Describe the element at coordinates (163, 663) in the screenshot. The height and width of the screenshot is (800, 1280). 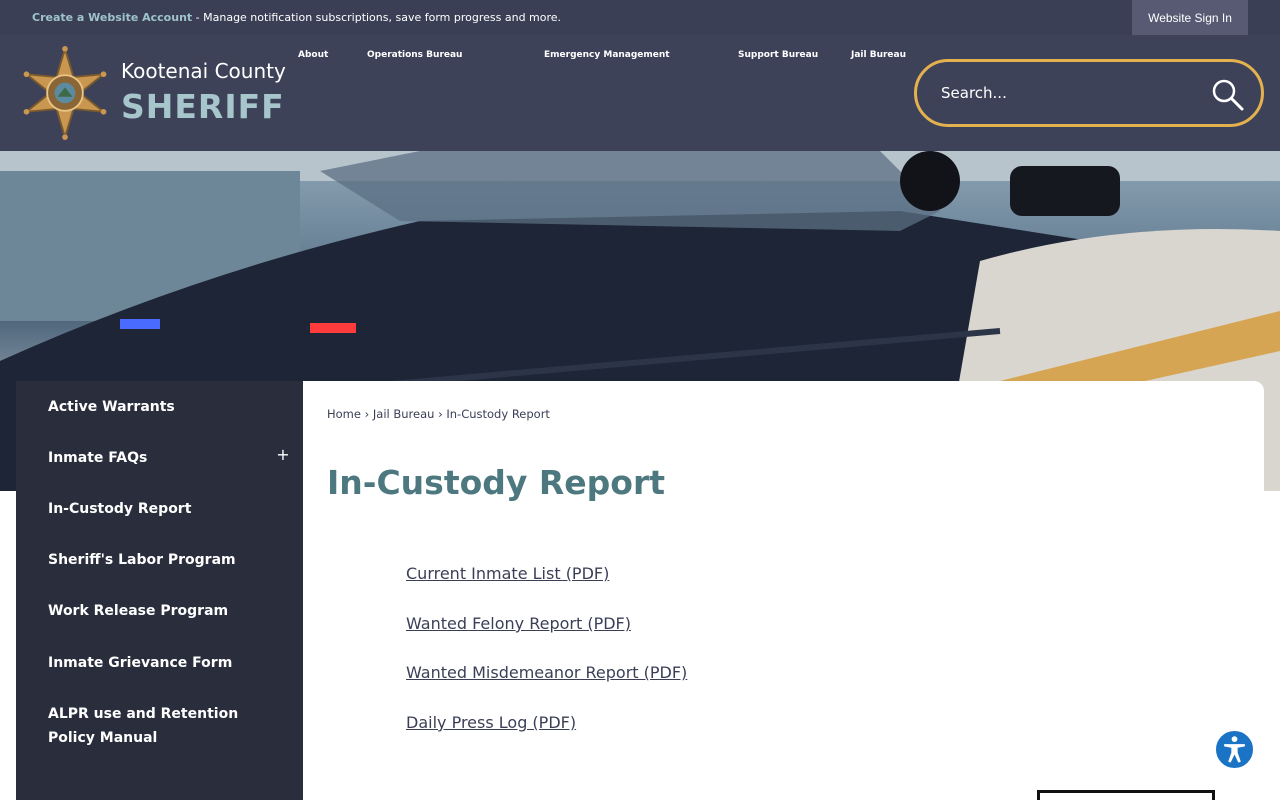
I see `sidebar-item-grievance-form: Inmate Grievance Form` at that location.